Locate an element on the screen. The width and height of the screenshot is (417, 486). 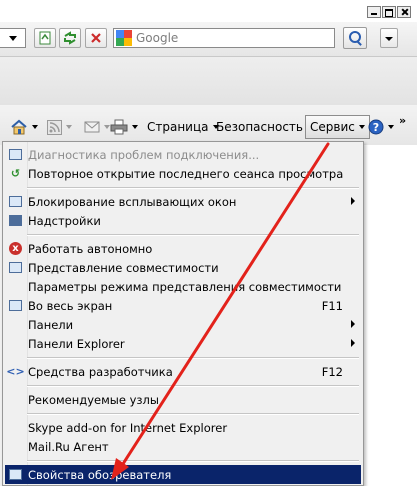
home-button is located at coordinates (24, 127).